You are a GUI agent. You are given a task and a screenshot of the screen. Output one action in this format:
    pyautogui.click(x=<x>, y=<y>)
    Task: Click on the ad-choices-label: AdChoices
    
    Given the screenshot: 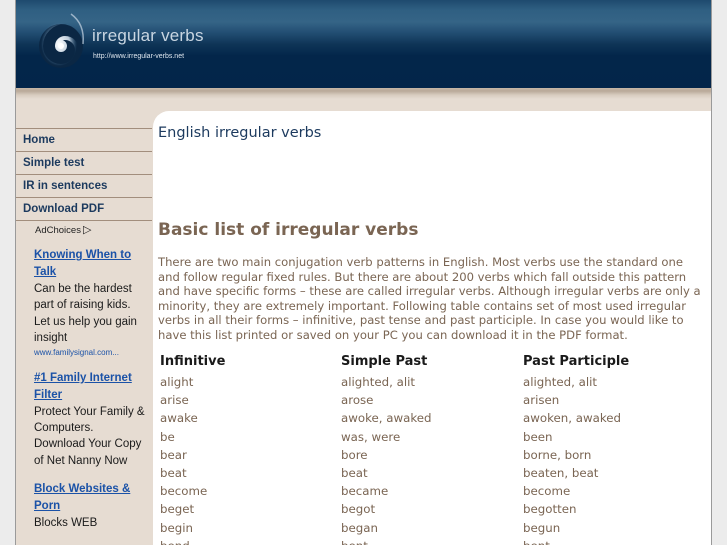 What is the action you would take?
    pyautogui.click(x=58, y=230)
    